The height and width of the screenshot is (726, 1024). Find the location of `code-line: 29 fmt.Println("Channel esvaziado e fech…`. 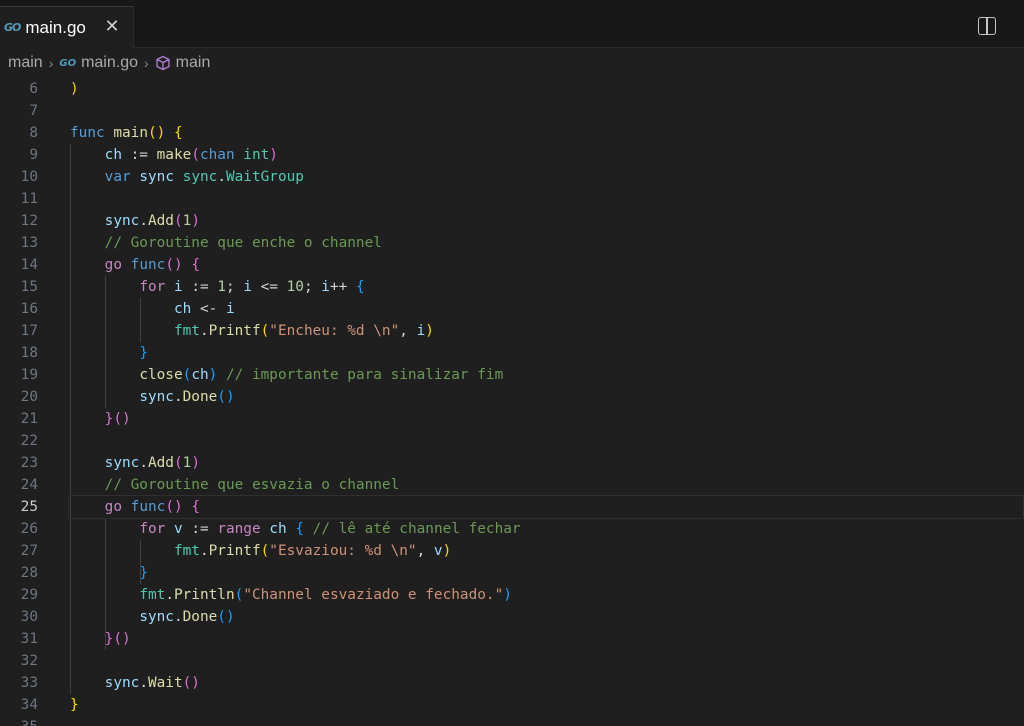

code-line: 29 fmt.Println("Channel esvaziado e fech… is located at coordinates (512, 595).